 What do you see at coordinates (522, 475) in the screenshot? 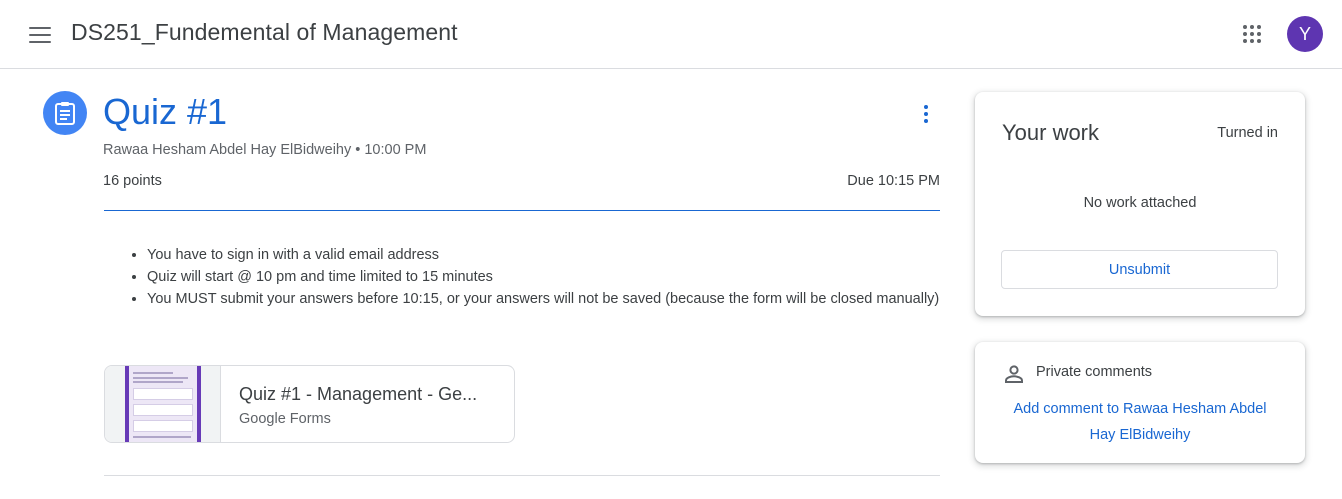
I see `section-divider` at bounding box center [522, 475].